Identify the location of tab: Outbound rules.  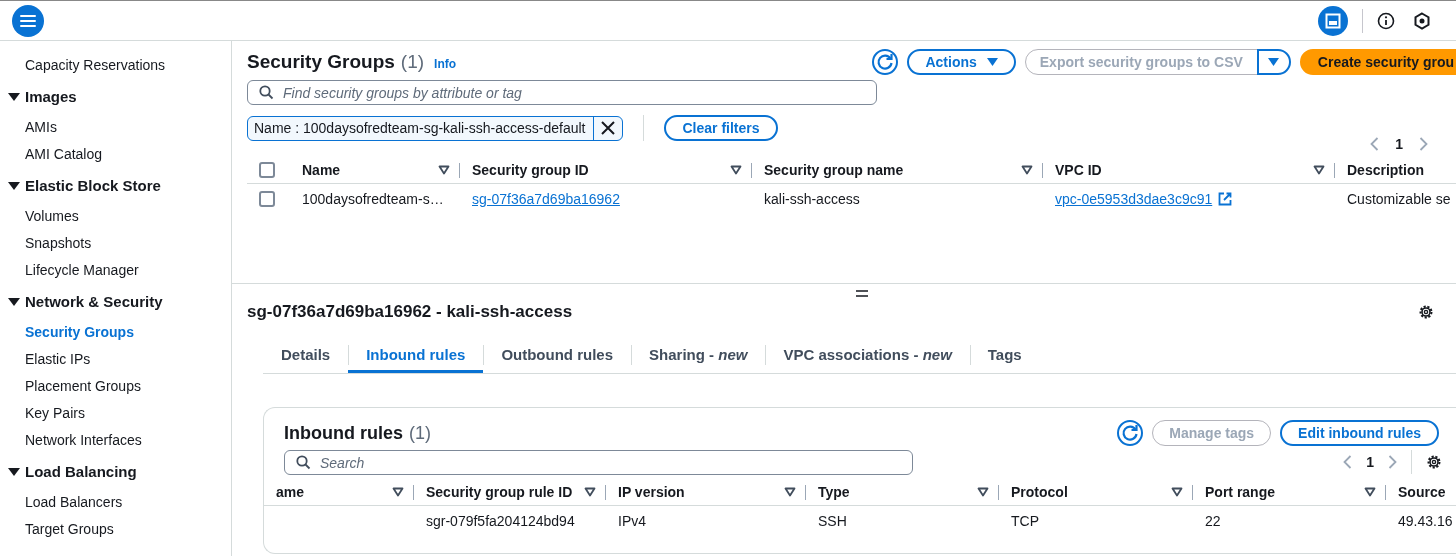
(557, 356).